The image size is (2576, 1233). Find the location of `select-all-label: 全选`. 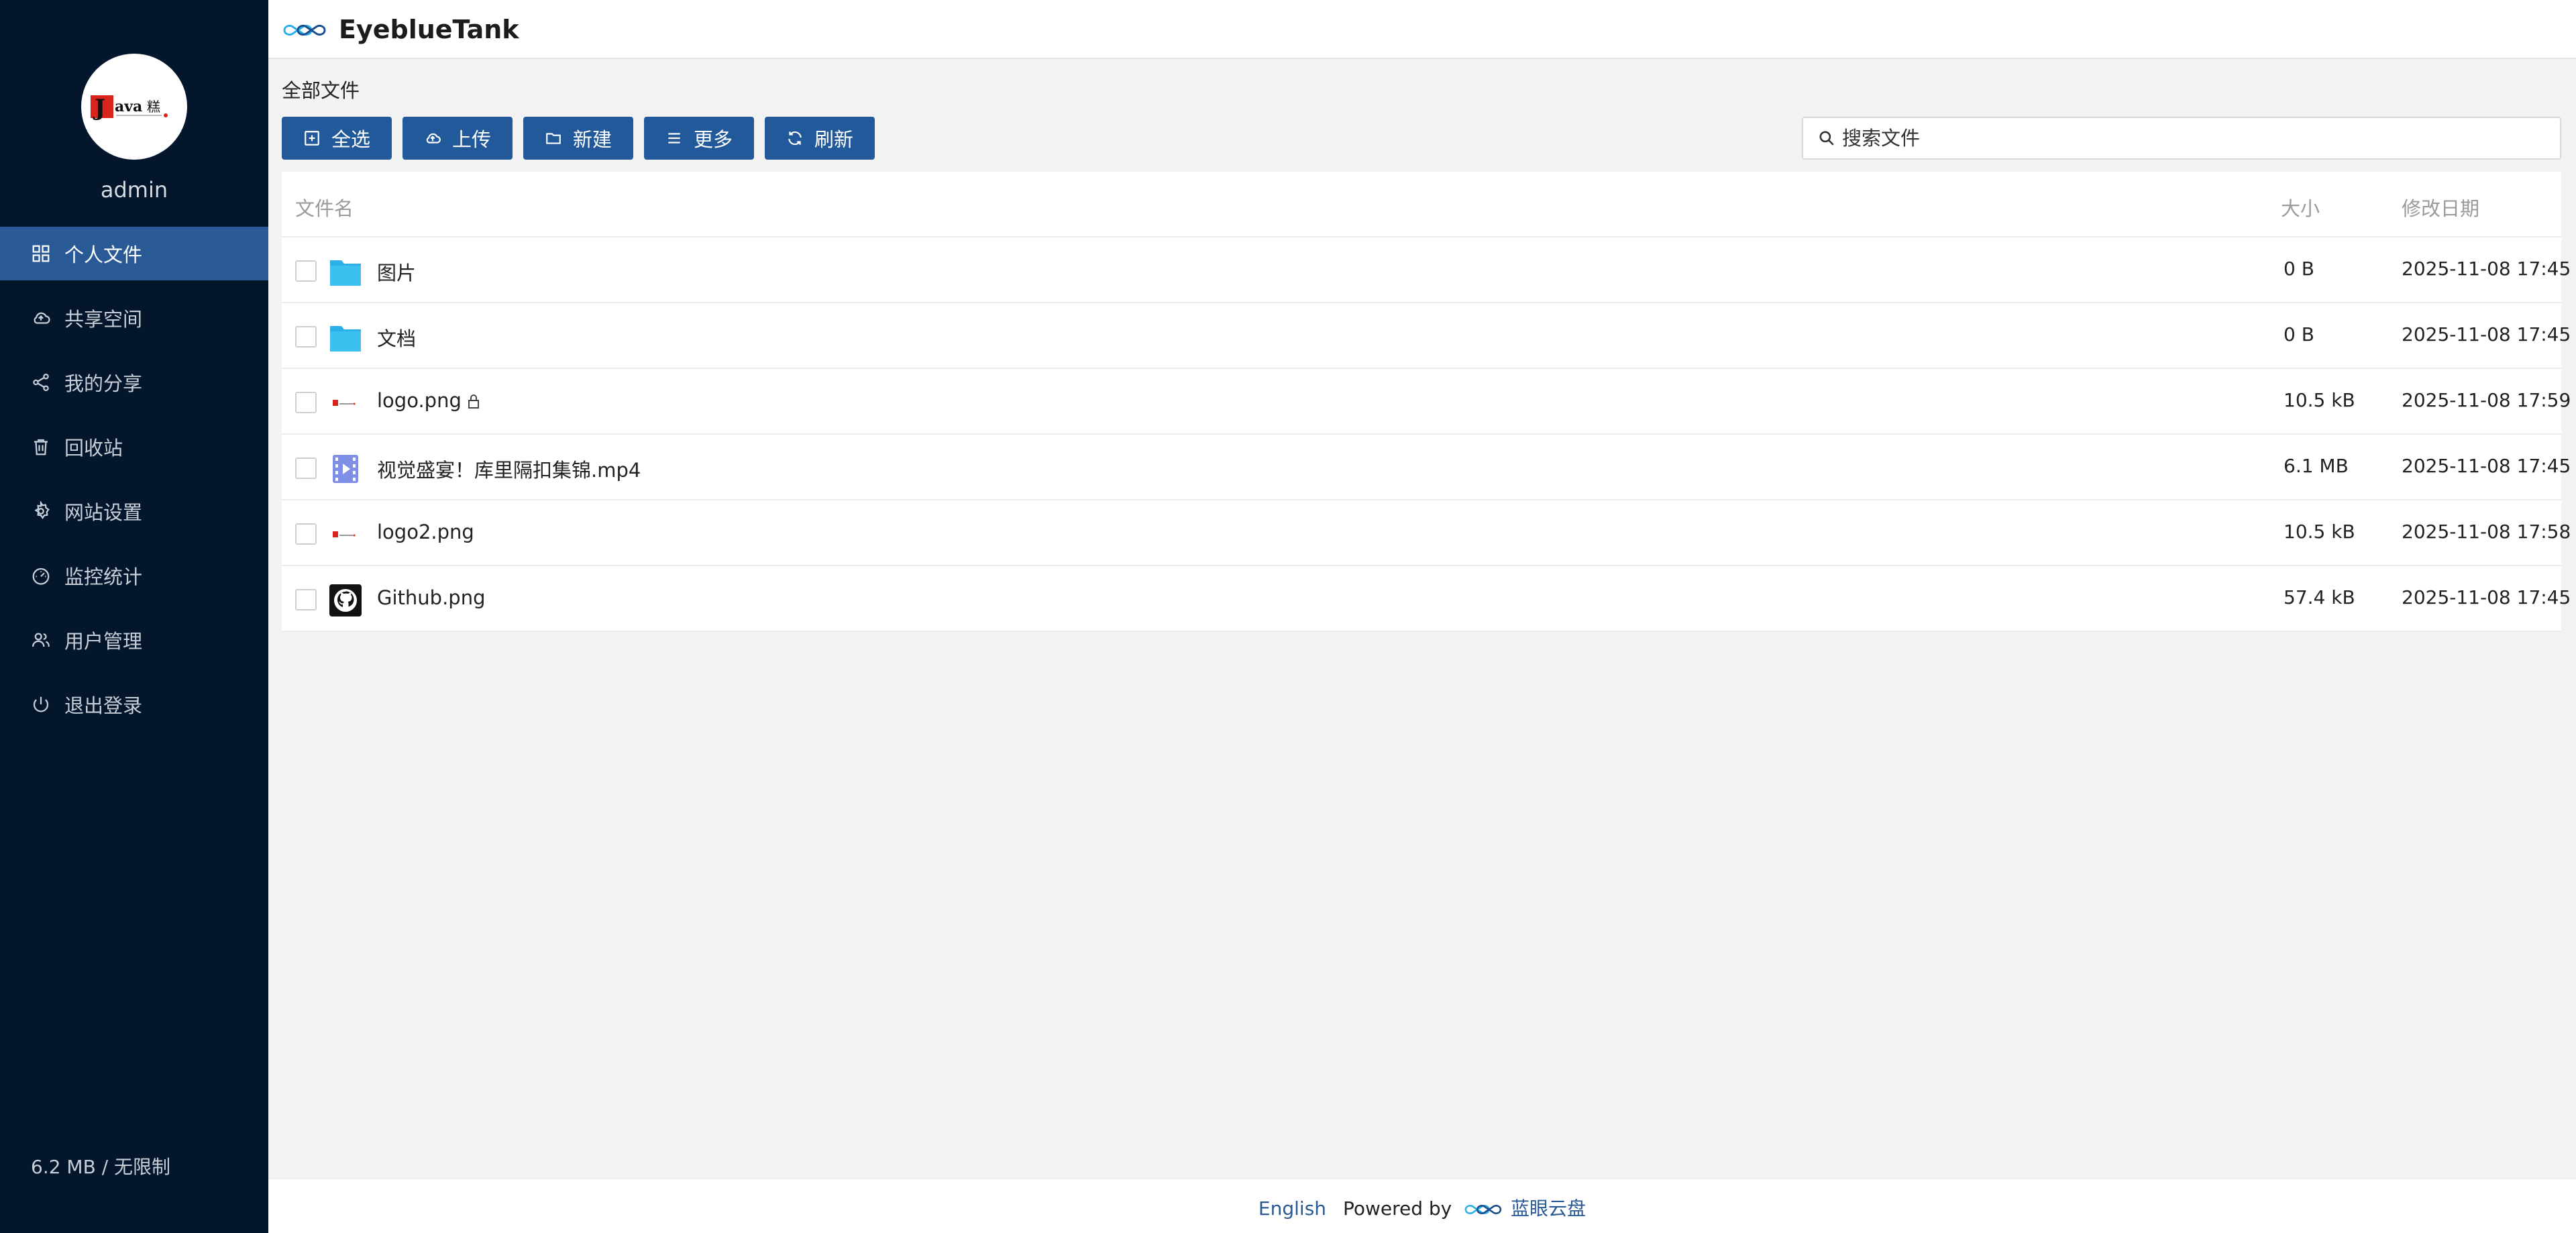

select-all-label: 全选 is located at coordinates (350, 140).